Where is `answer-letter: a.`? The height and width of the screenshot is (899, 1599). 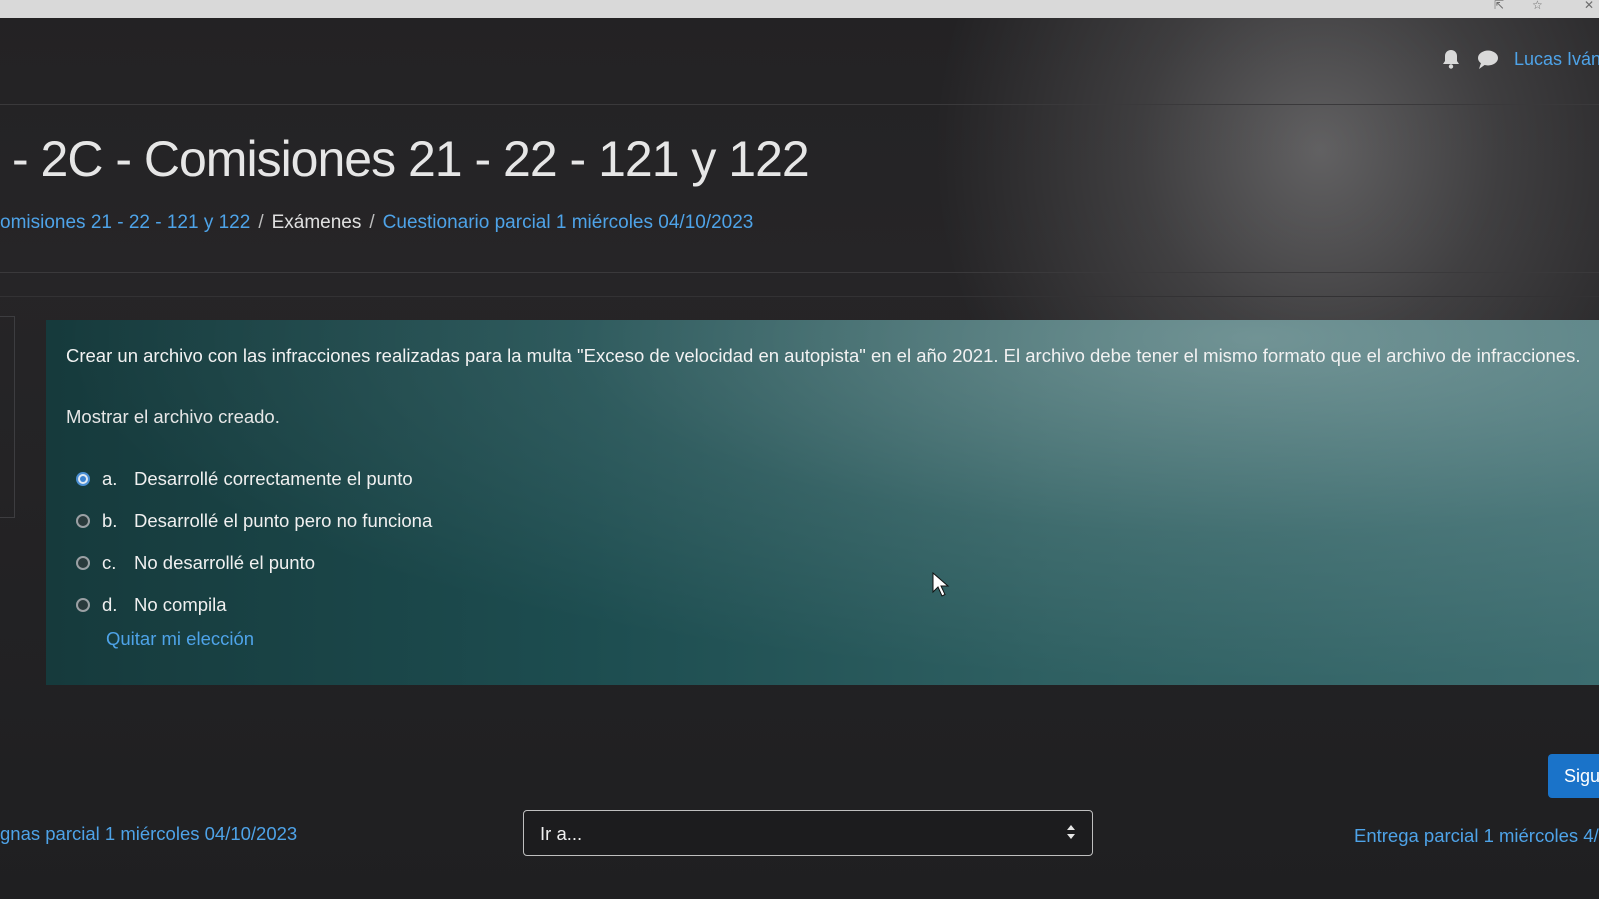 answer-letter: a. is located at coordinates (110, 478).